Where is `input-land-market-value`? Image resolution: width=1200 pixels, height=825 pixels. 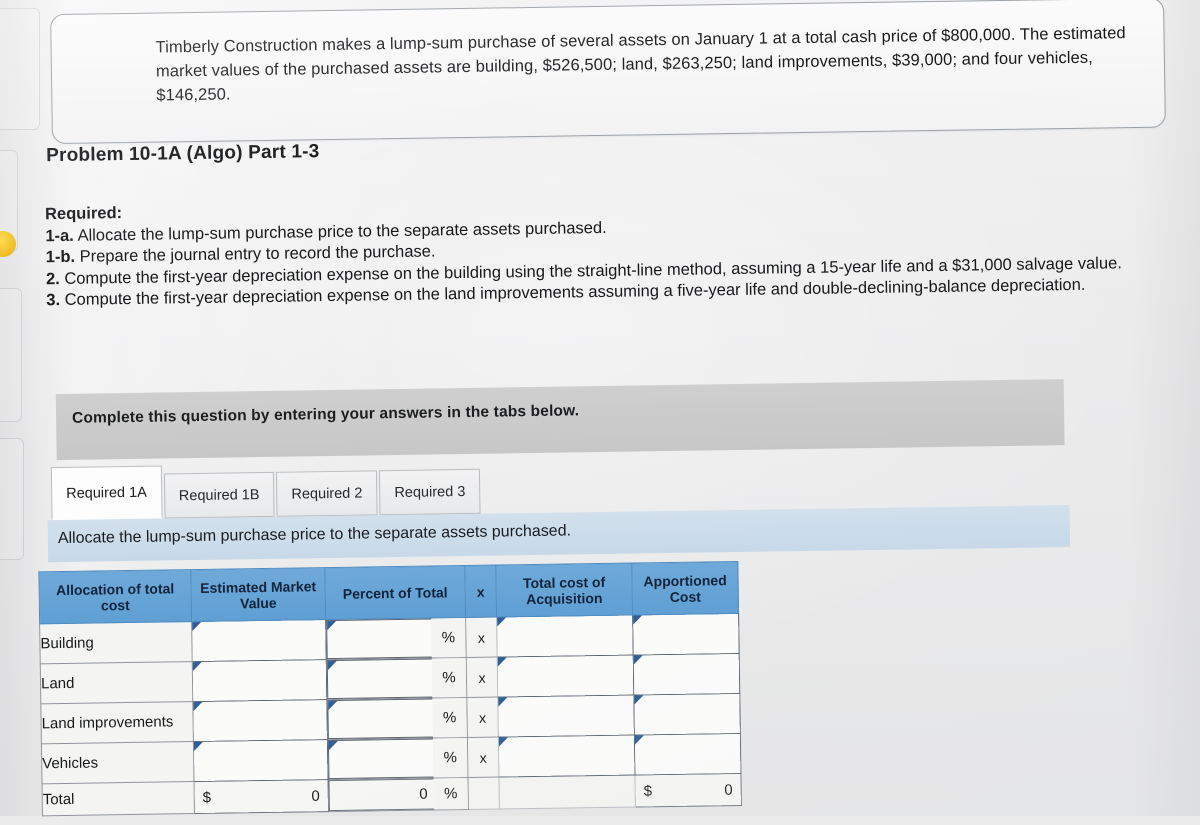 input-land-market-value is located at coordinates (259, 680).